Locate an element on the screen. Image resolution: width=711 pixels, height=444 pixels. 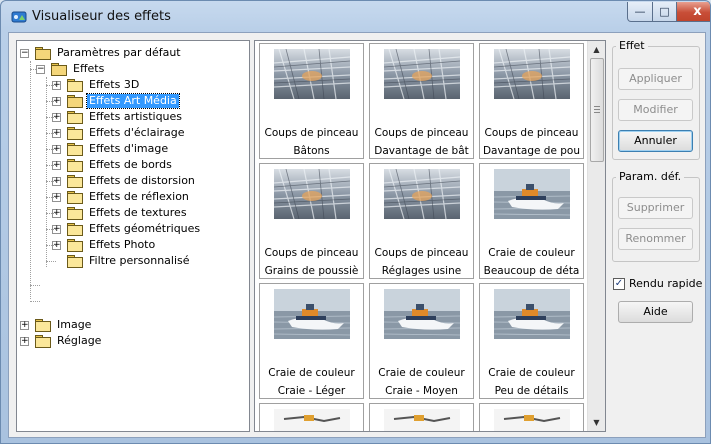
preview-caption-line2: Beaucoup de déta is located at coordinates (531, 271).